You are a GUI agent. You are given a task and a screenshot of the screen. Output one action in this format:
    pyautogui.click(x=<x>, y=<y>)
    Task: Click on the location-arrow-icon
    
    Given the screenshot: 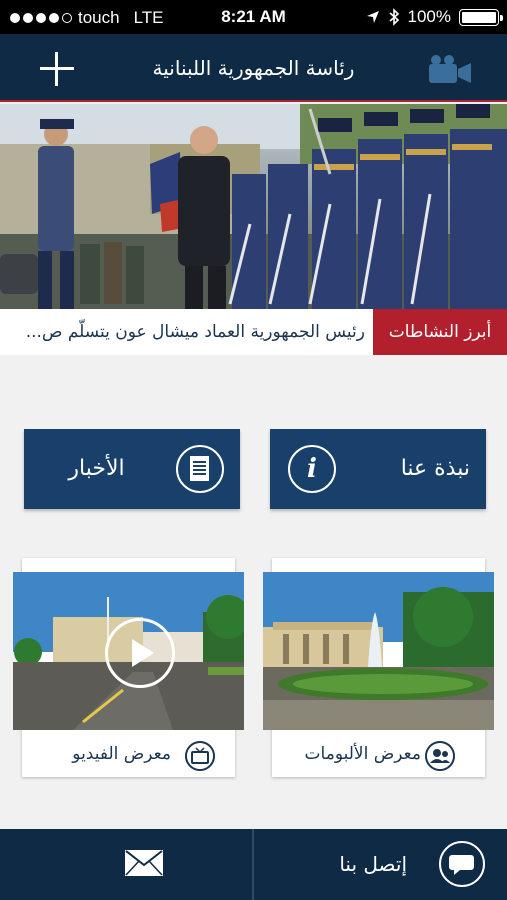 What is the action you would take?
    pyautogui.click(x=372, y=17)
    